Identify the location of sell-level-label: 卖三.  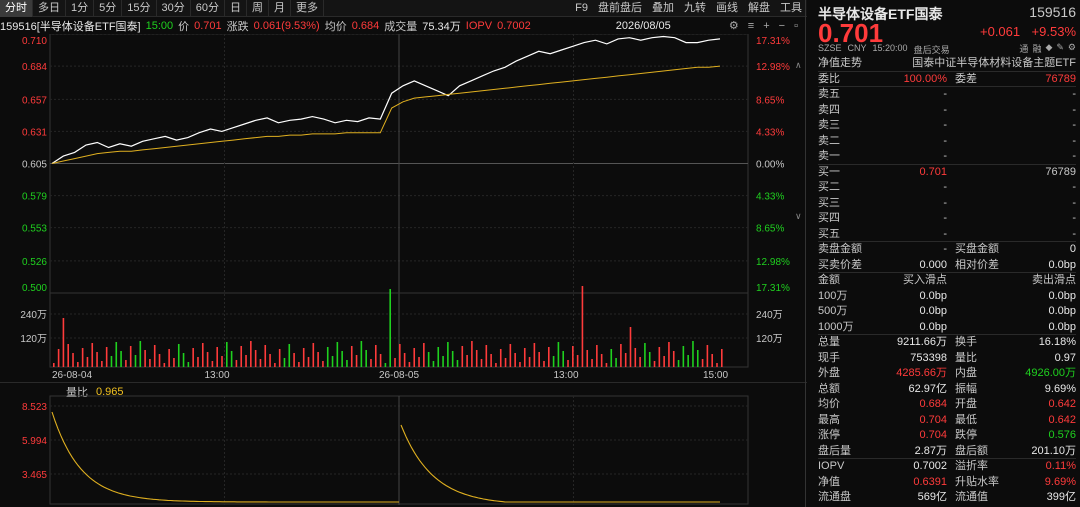
(829, 125).